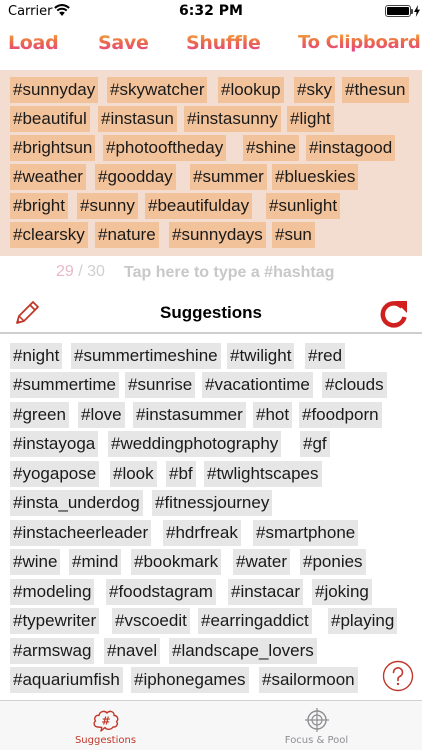 This screenshot has height=750, width=422. Describe the element at coordinates (363, 621) in the screenshot. I see `suggestion-tag: #playing` at that location.